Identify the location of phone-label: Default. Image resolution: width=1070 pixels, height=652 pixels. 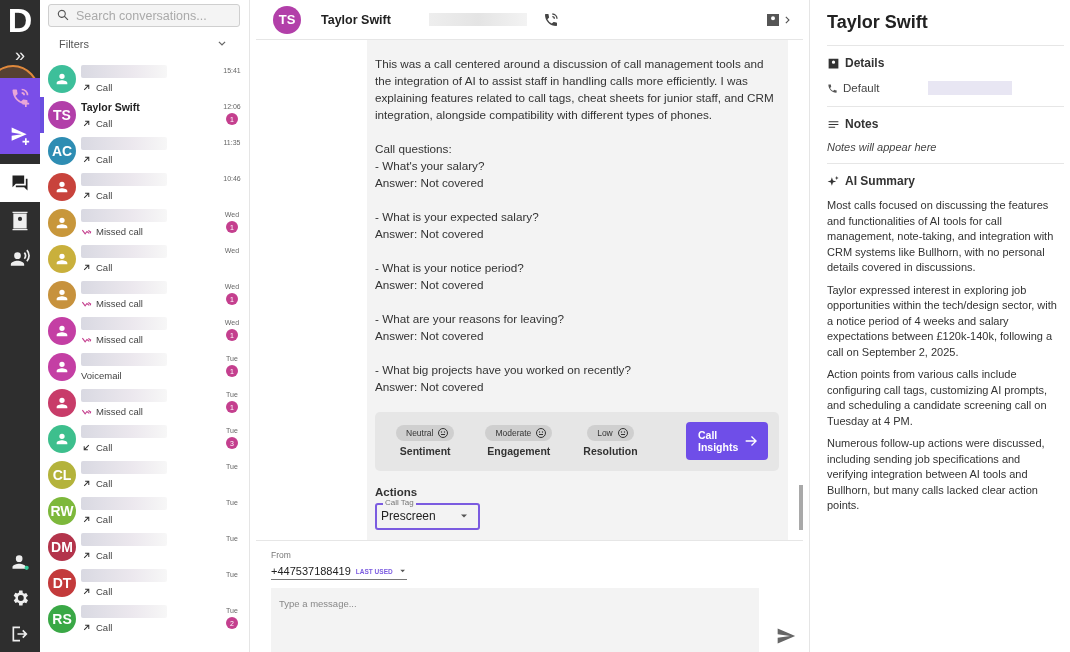
(861, 88).